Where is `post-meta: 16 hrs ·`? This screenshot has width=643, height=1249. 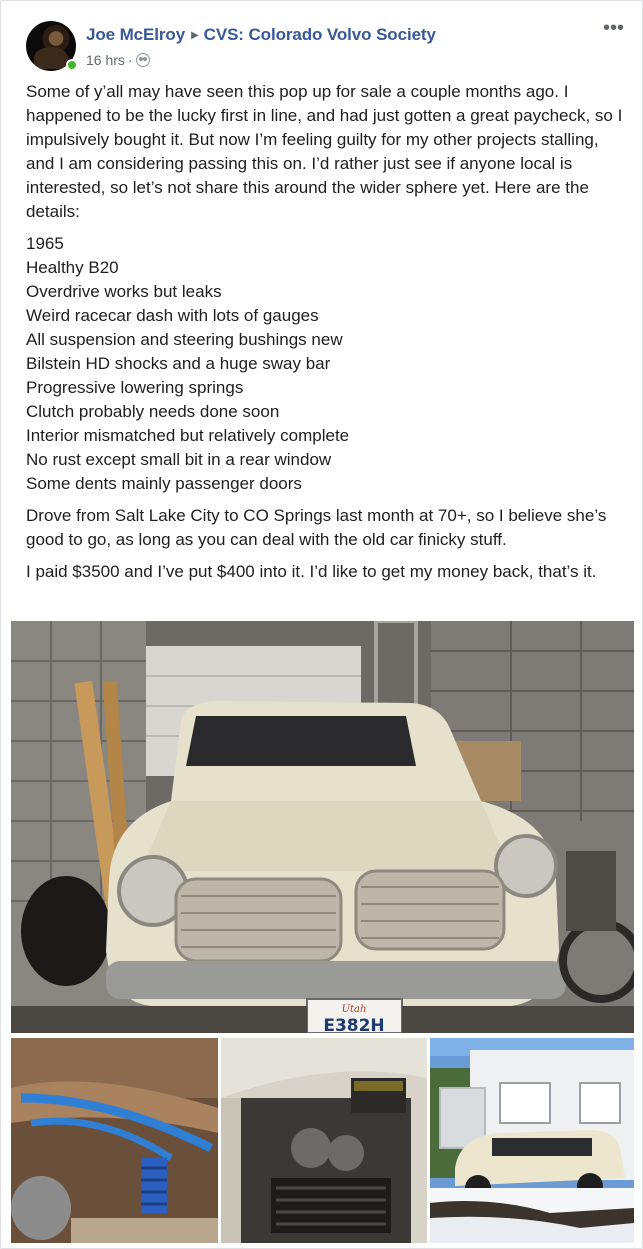 post-meta: 16 hrs · is located at coordinates (118, 60).